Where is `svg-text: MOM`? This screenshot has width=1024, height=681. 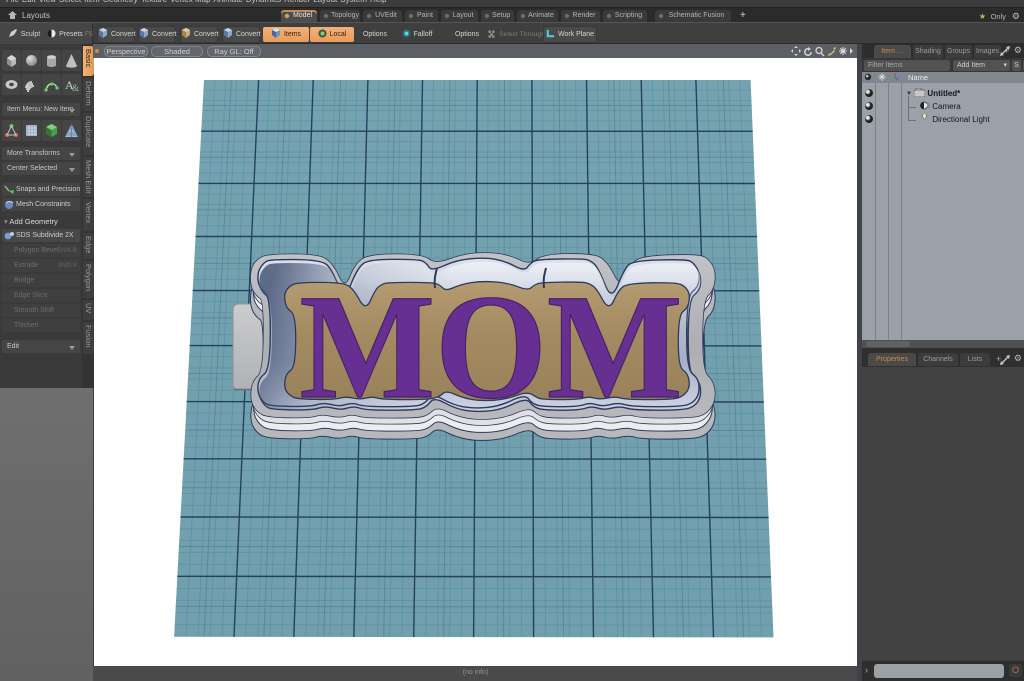
svg-text: MOM is located at coordinates (491, 347).